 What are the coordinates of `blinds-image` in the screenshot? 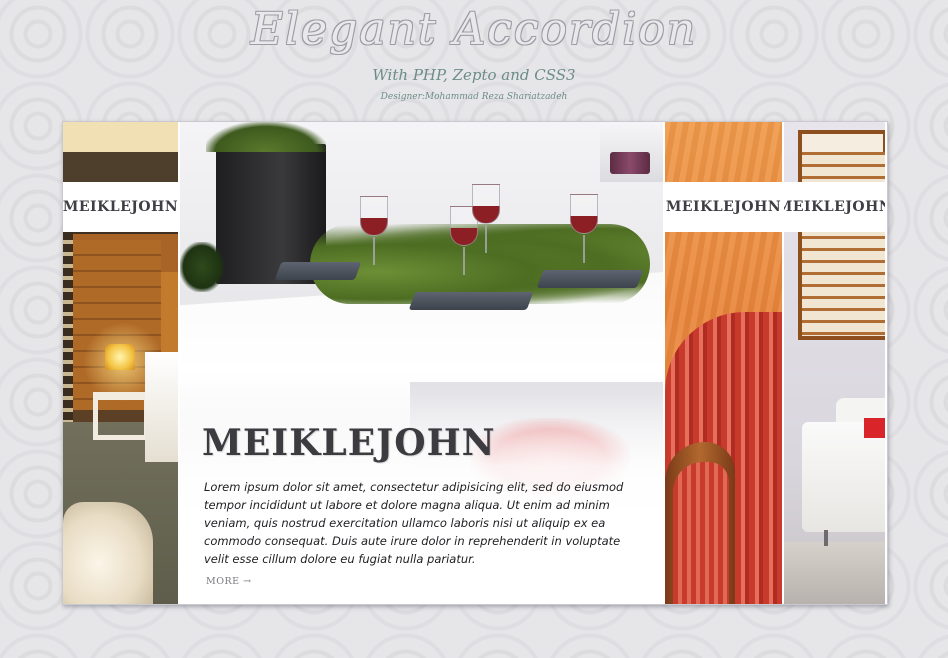 It's located at (843, 244).